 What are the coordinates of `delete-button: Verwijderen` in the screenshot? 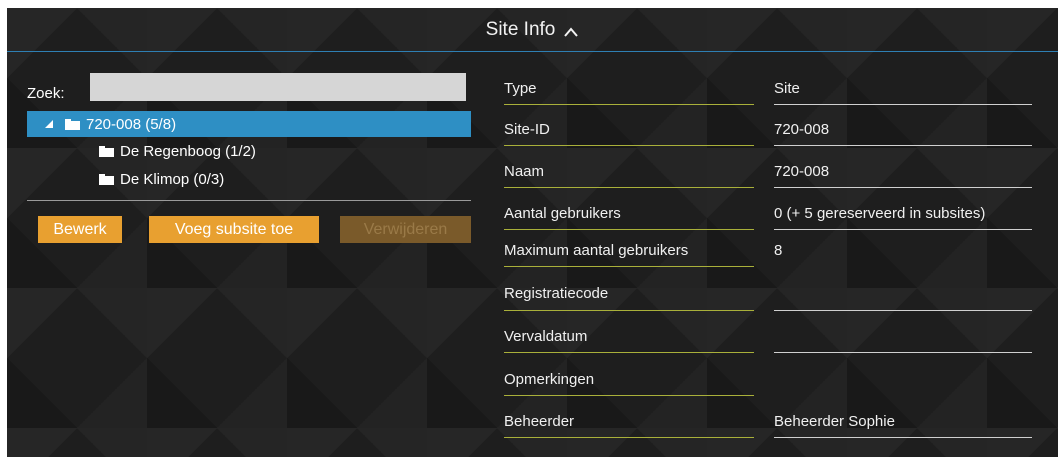 It's located at (405, 229).